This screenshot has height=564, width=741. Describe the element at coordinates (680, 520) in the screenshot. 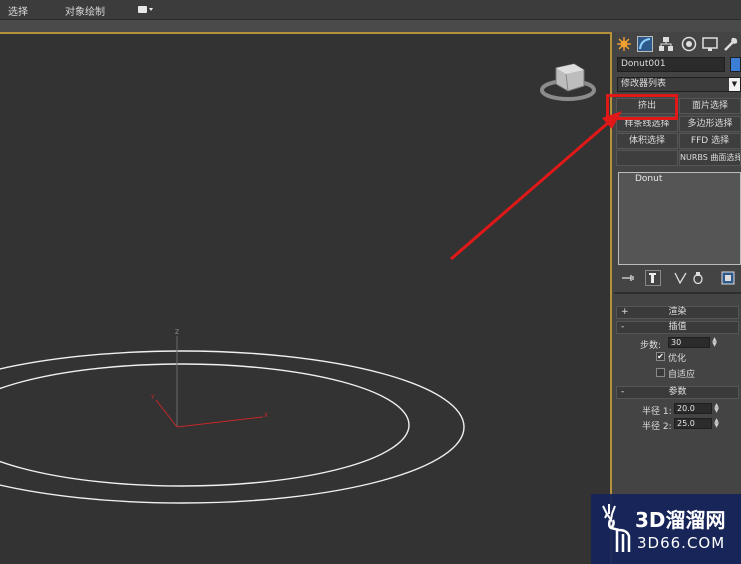

I see `watermark-title: 3D溜溜网` at that location.